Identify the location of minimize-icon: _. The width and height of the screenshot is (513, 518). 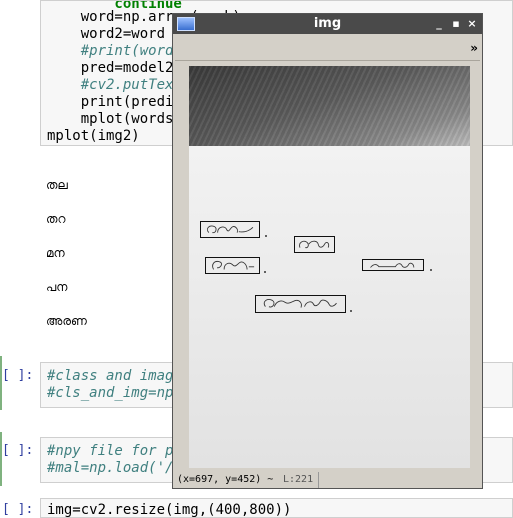
(439, 24).